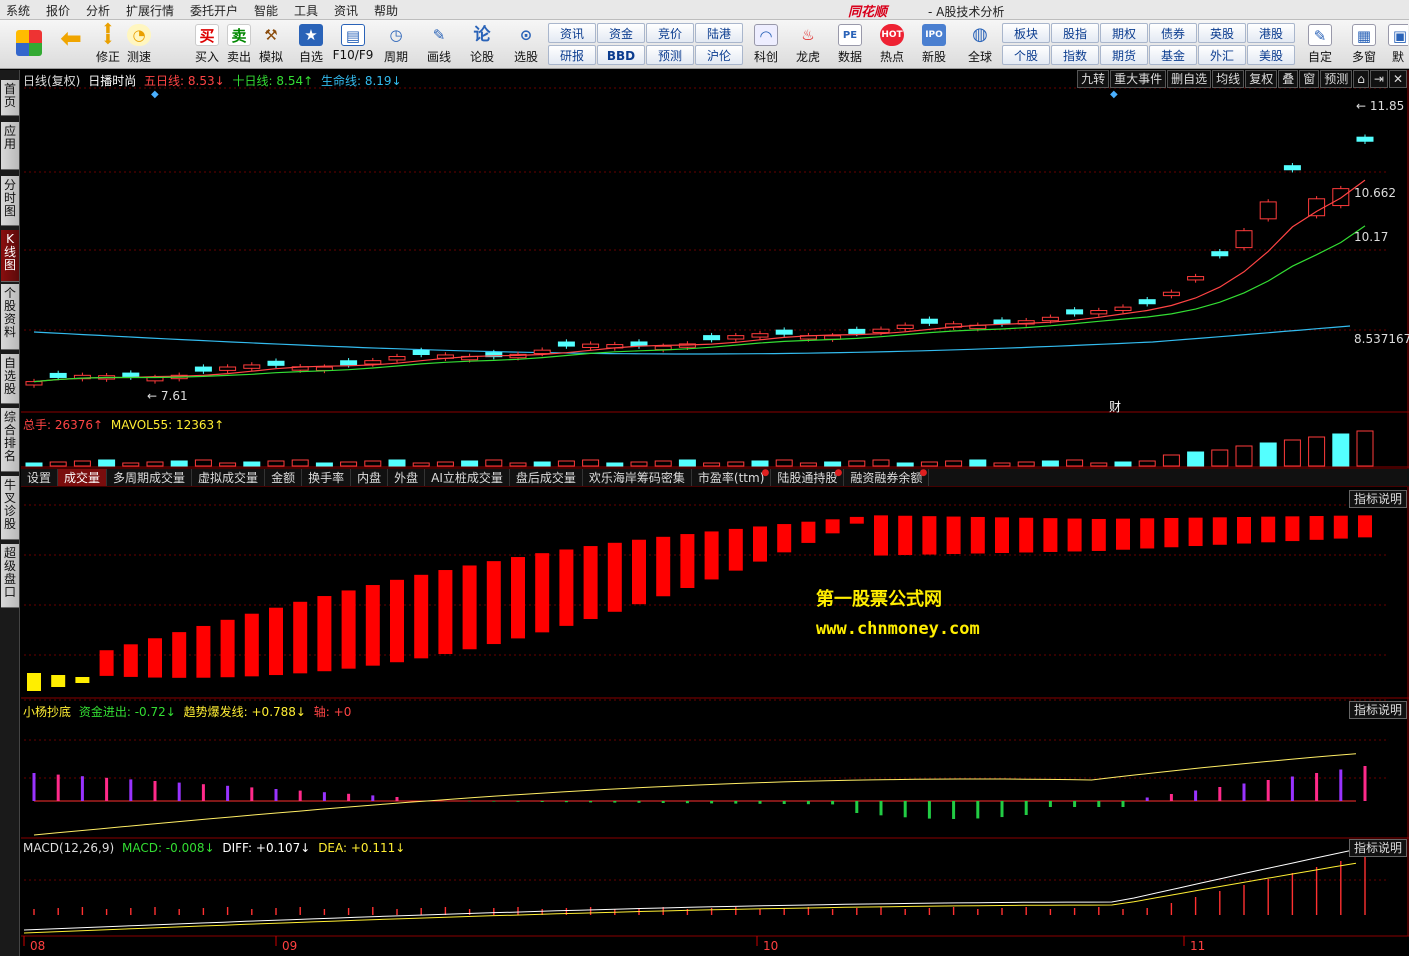 The image size is (1409, 956). Describe the element at coordinates (244, 712) in the screenshot. I see `trend-burst-value: 趋势爆发线: +0.788↓` at that location.